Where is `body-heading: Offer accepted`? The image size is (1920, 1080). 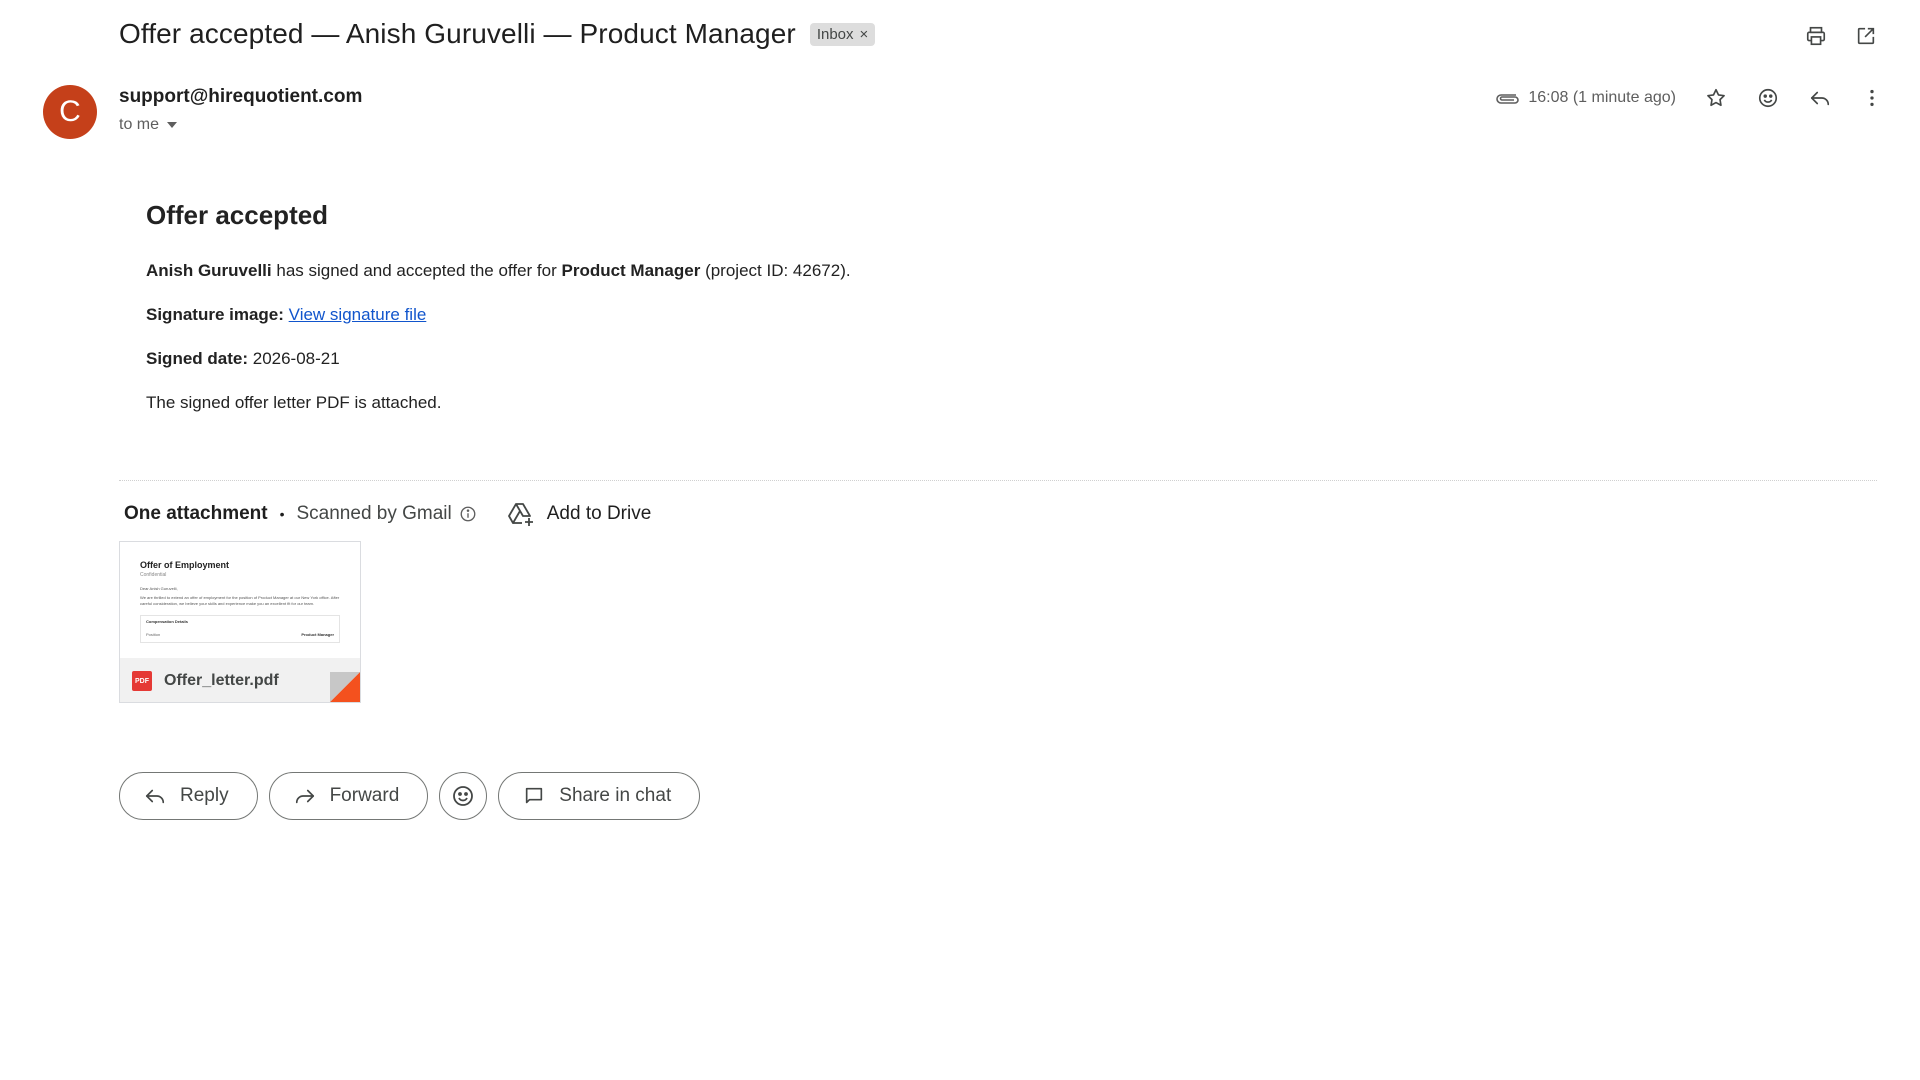
body-heading: Offer accepted is located at coordinates (237, 215).